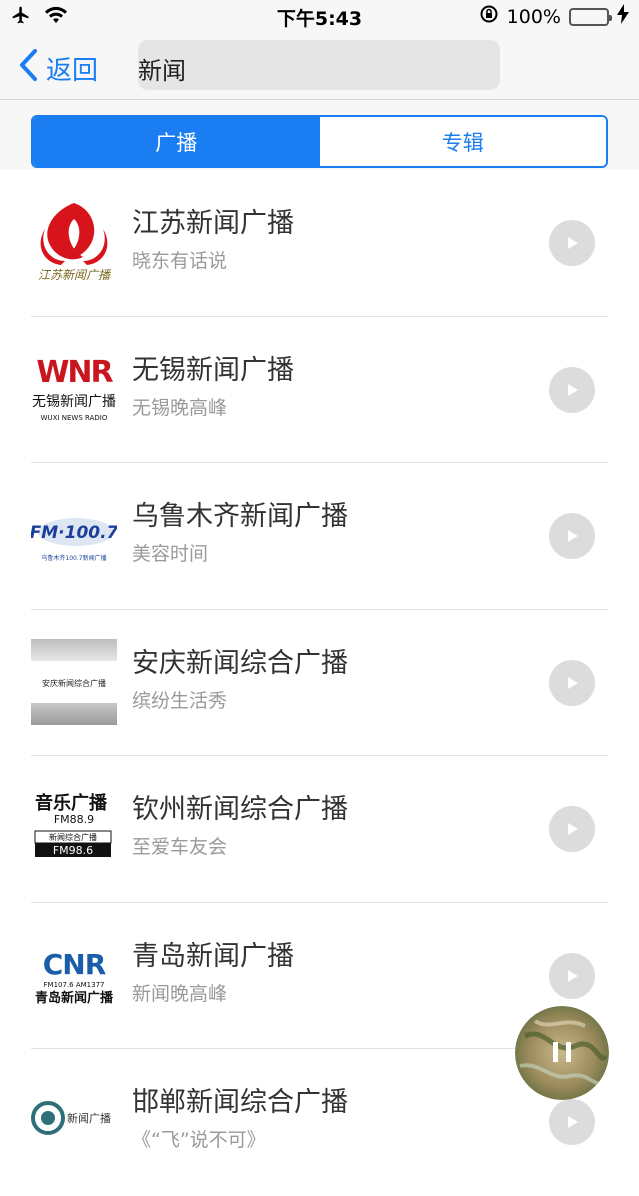 This screenshot has width=639, height=1196. Describe the element at coordinates (74, 372) in the screenshot. I see `logo-mark: WNR` at that location.